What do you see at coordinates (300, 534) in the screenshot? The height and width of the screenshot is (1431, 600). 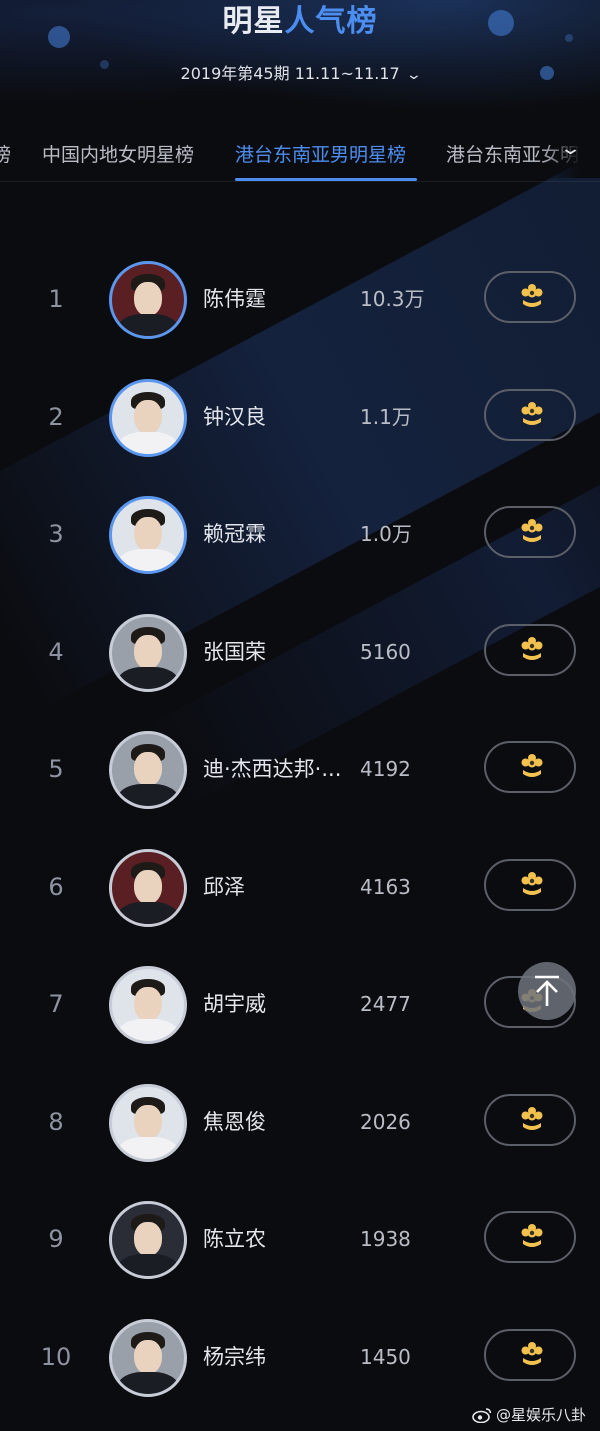 I see `ranking-row: 3 赖冠霖 1.0万` at bounding box center [300, 534].